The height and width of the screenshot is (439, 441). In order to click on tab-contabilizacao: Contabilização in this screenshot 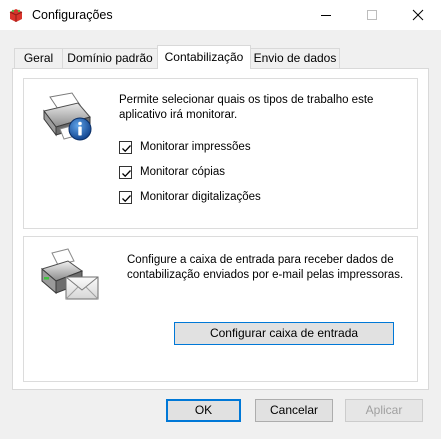, I will do `click(204, 57)`.